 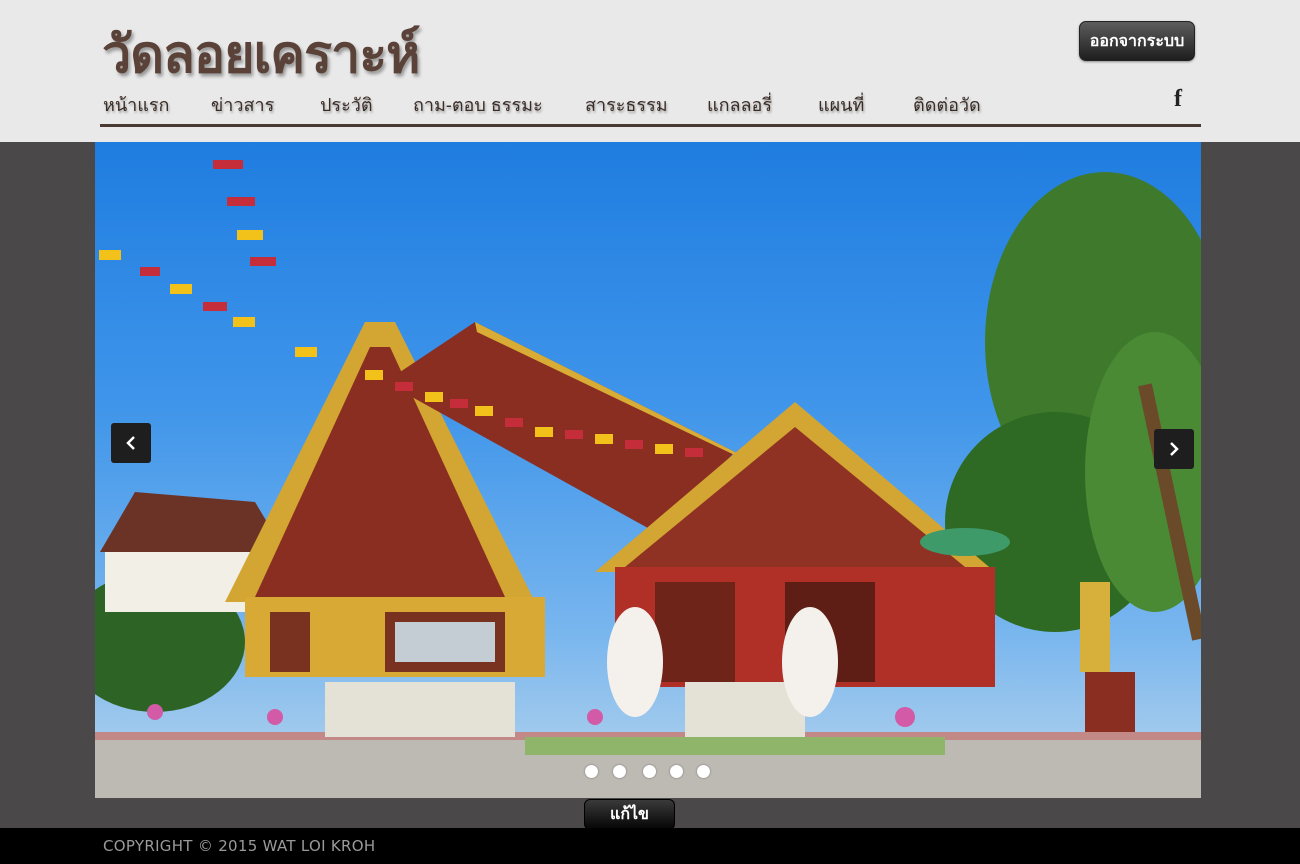 I want to click on nav-item-dhamma-qa: ถาม-ตอบ ธรรมะ, so click(x=478, y=104).